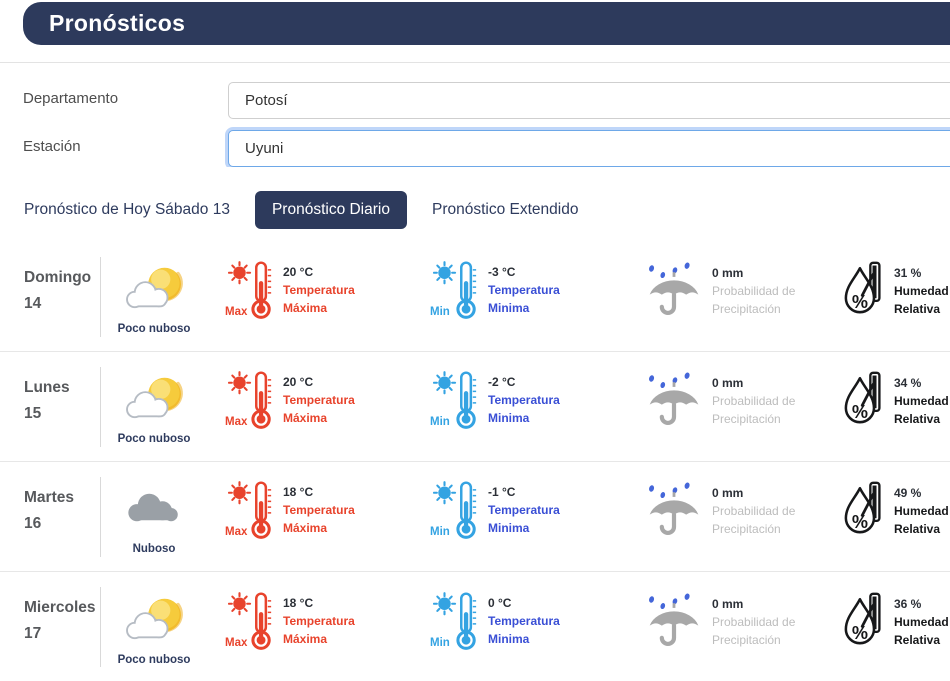  I want to click on day-cell: Domingo 14, so click(62, 290).